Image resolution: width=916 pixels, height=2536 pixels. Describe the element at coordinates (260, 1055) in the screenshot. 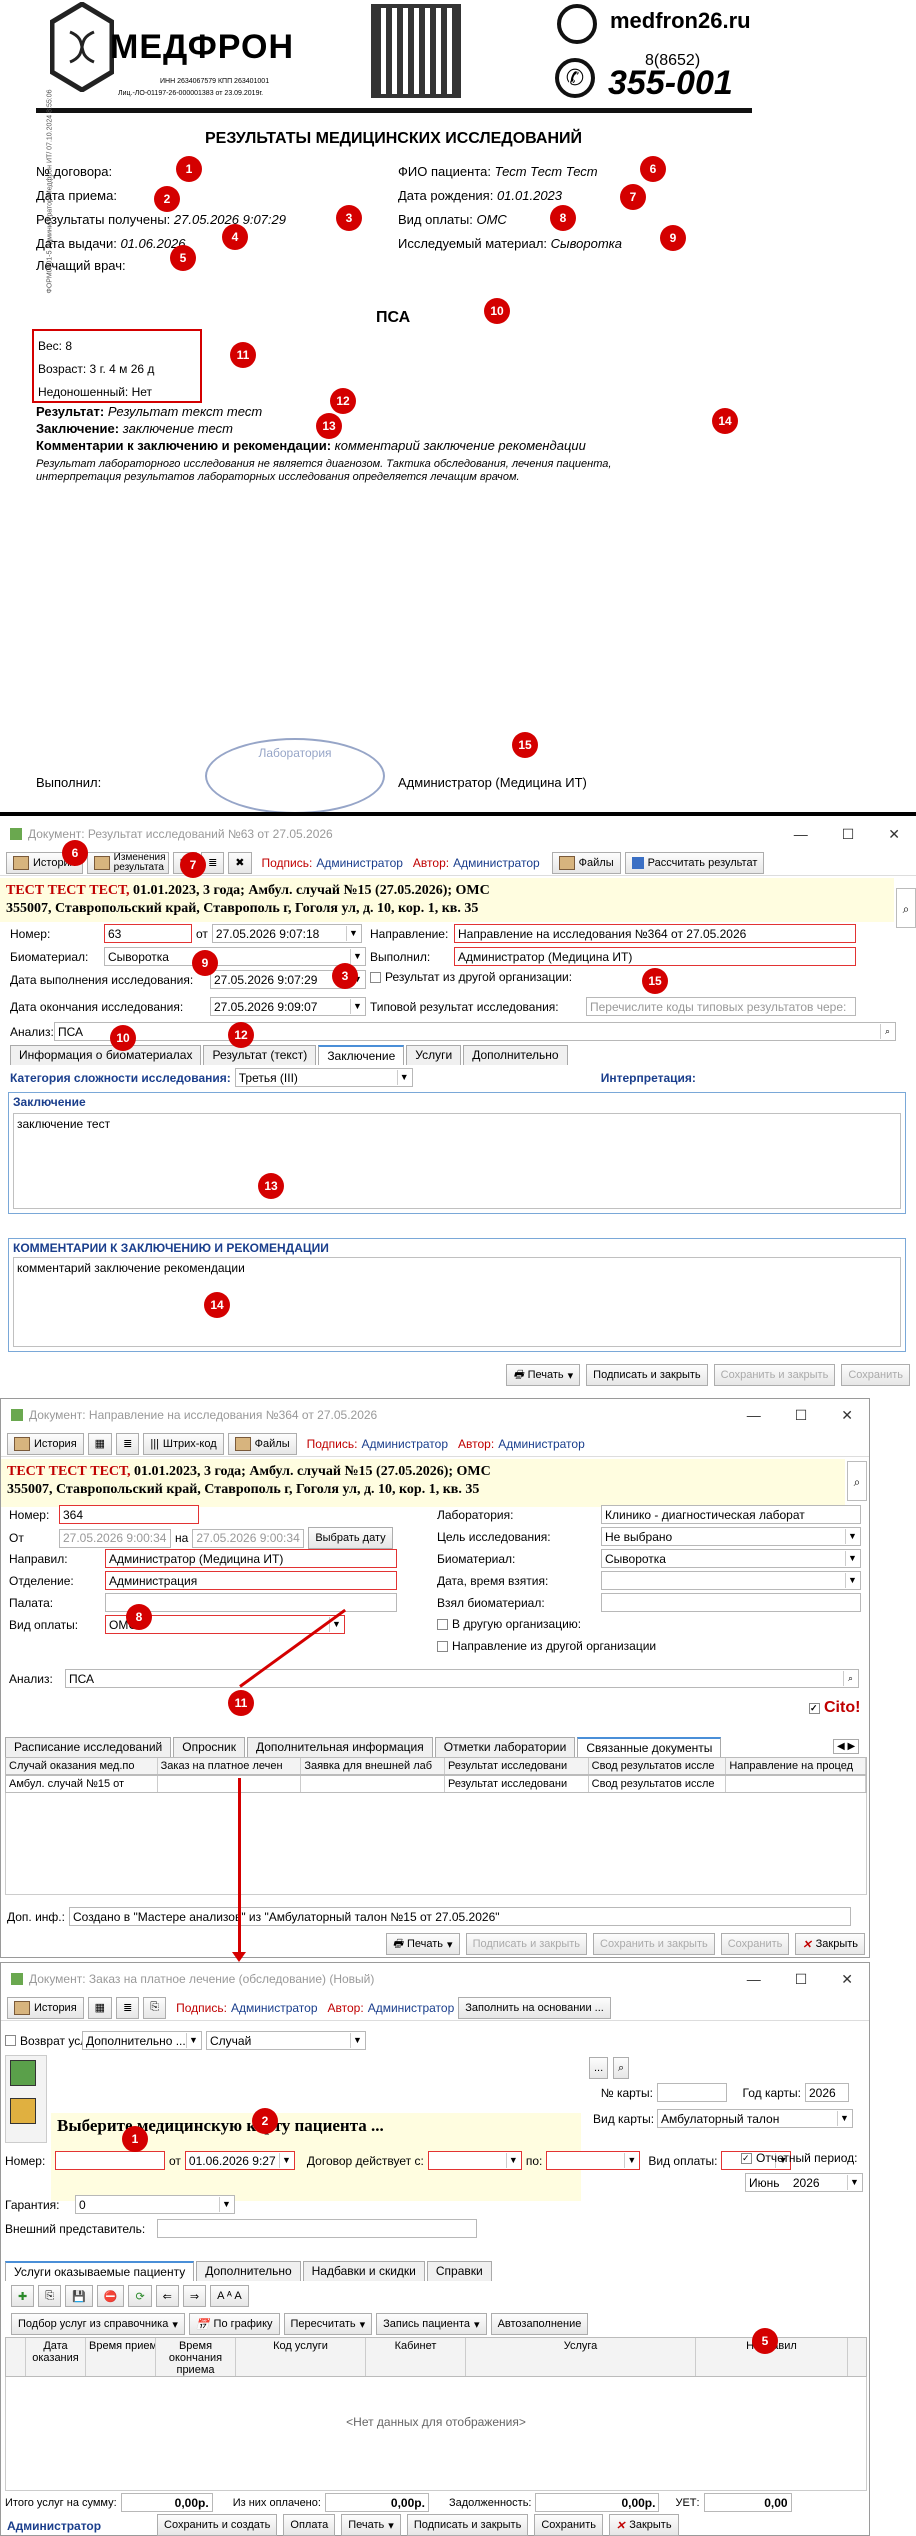

I see `tab-result-text: Результат (текст)` at that location.